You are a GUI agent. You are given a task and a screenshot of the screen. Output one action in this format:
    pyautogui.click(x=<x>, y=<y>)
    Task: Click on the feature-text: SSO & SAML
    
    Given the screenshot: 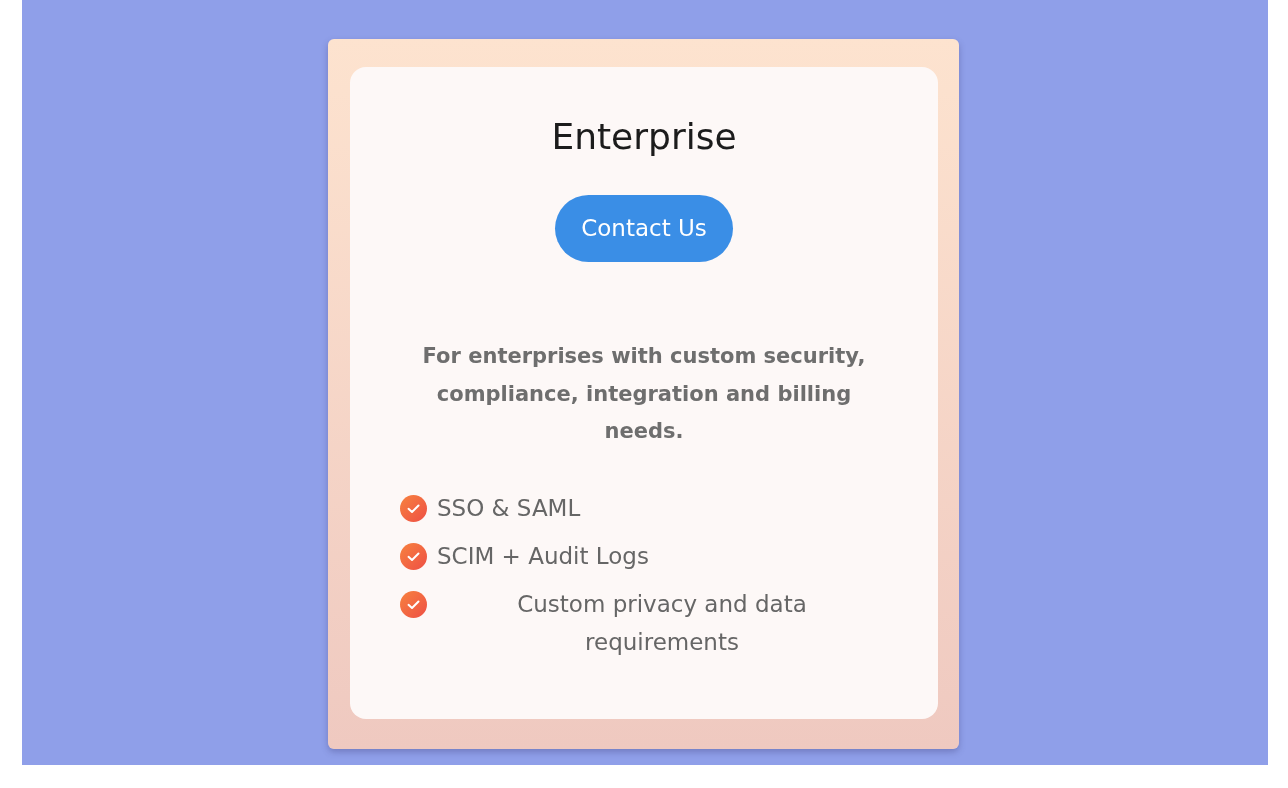 What is the action you would take?
    pyautogui.click(x=509, y=508)
    